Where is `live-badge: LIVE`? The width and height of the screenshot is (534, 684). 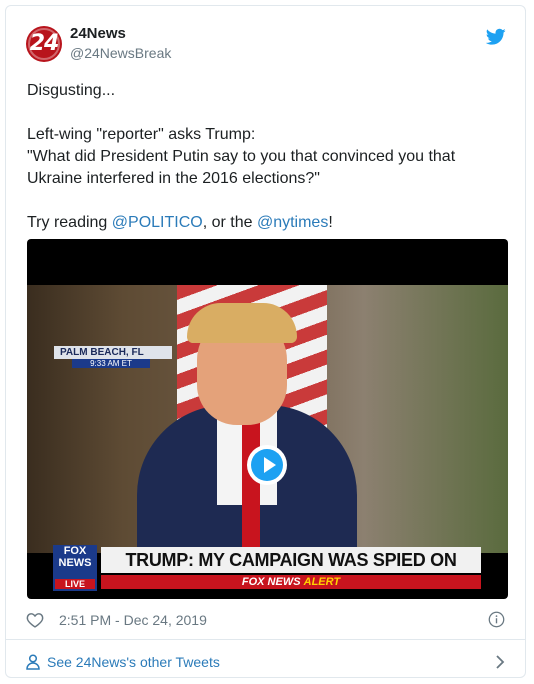 live-badge: LIVE is located at coordinates (75, 584).